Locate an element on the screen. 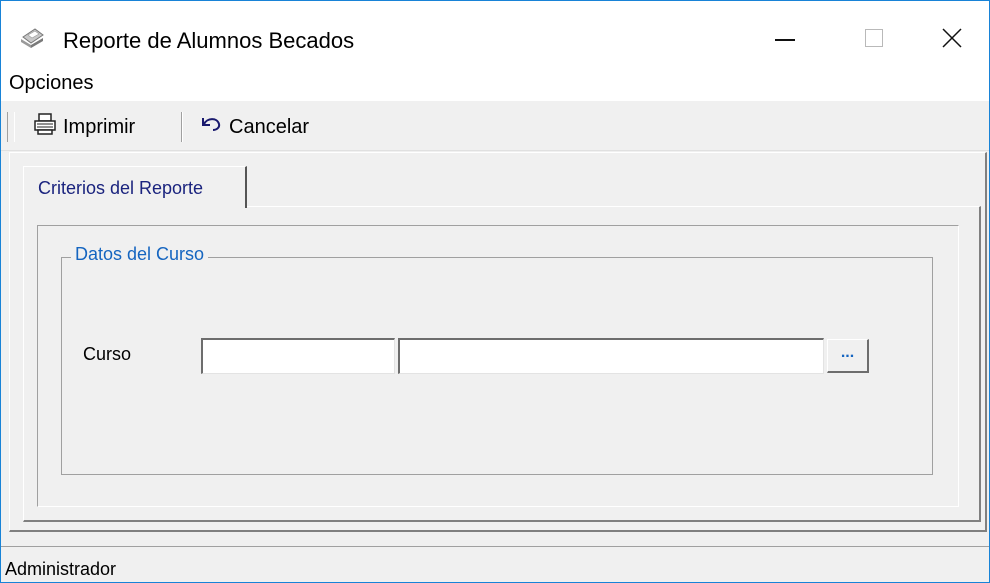  group-legend: Datos del Curso is located at coordinates (140, 254).